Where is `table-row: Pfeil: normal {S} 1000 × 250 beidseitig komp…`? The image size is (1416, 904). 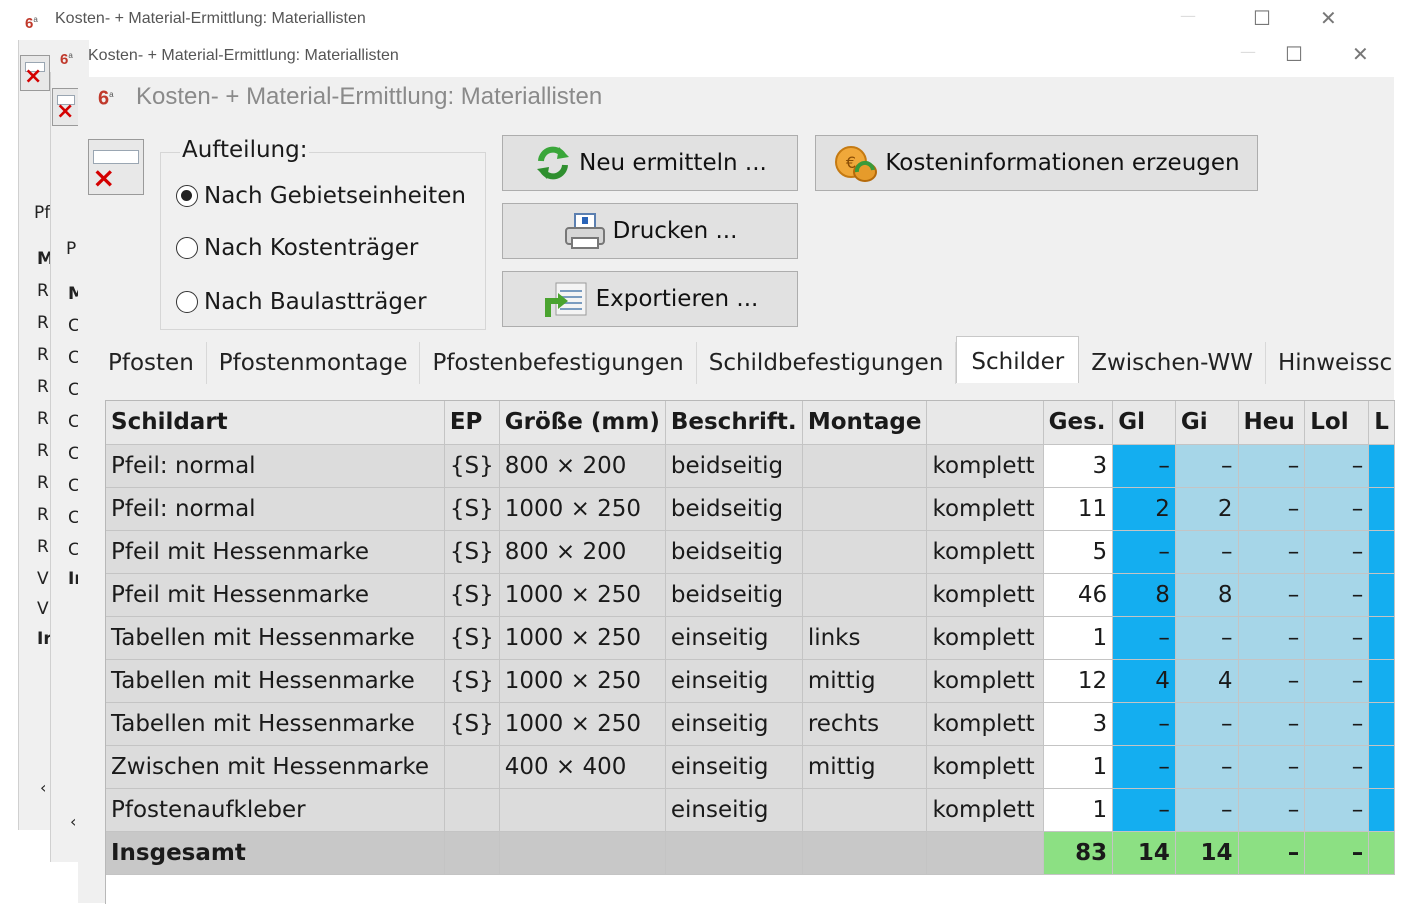
table-row: Pfeil: normal {S} 1000 × 250 beidseitig komp… is located at coordinates (750, 509).